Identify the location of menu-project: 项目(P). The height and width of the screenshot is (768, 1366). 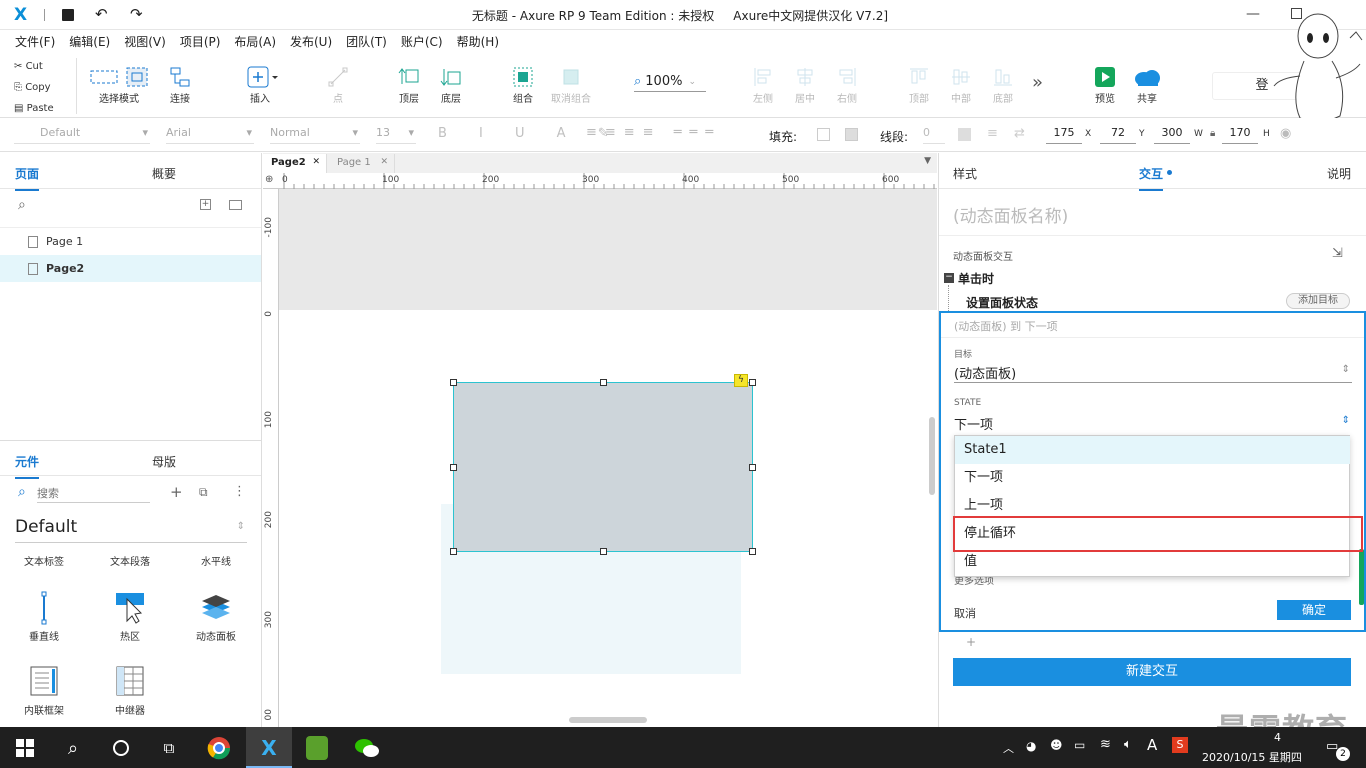
(200, 42).